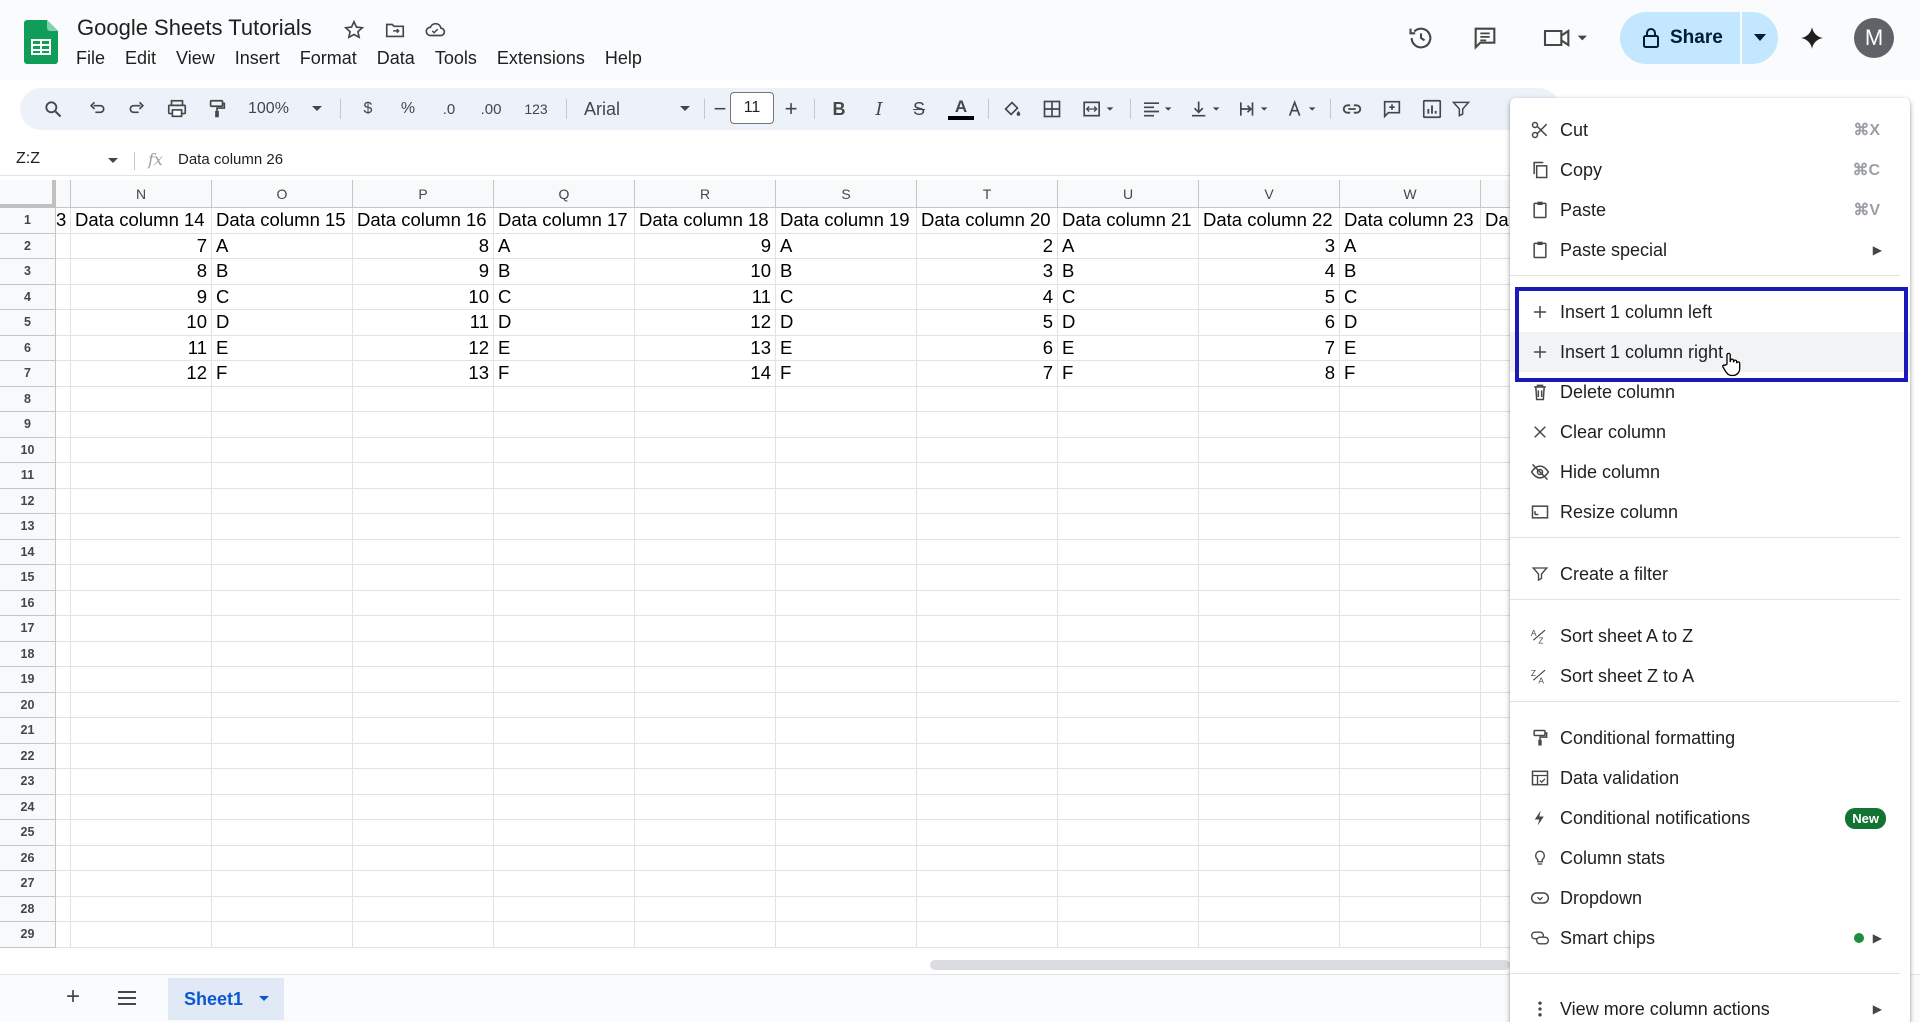 The image size is (1920, 1022). What do you see at coordinates (1680, 38) in the screenshot?
I see `share-main-button: Share` at bounding box center [1680, 38].